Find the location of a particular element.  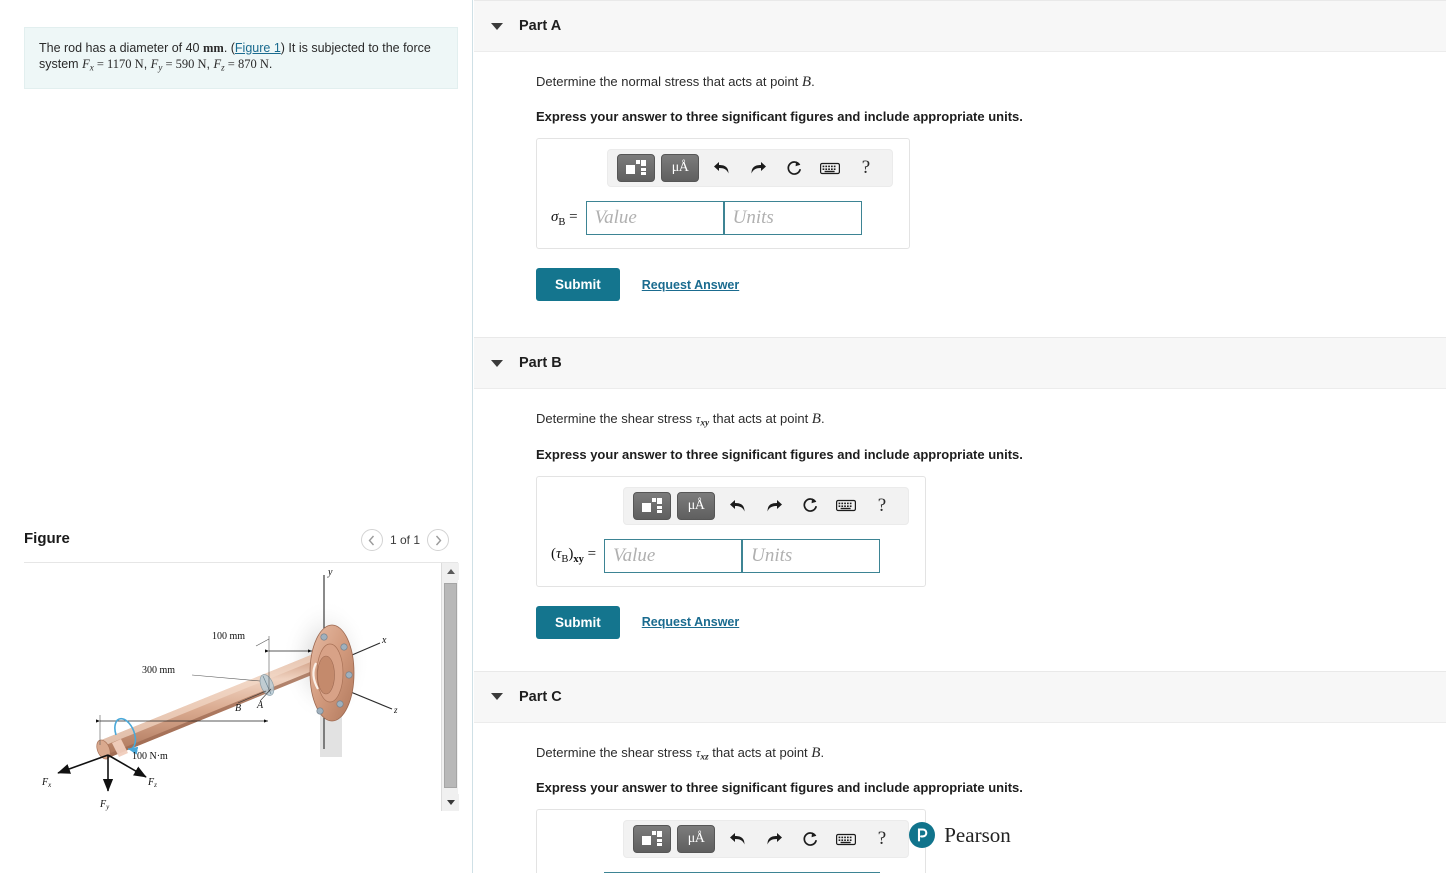

sep1: , is located at coordinates (147, 64).